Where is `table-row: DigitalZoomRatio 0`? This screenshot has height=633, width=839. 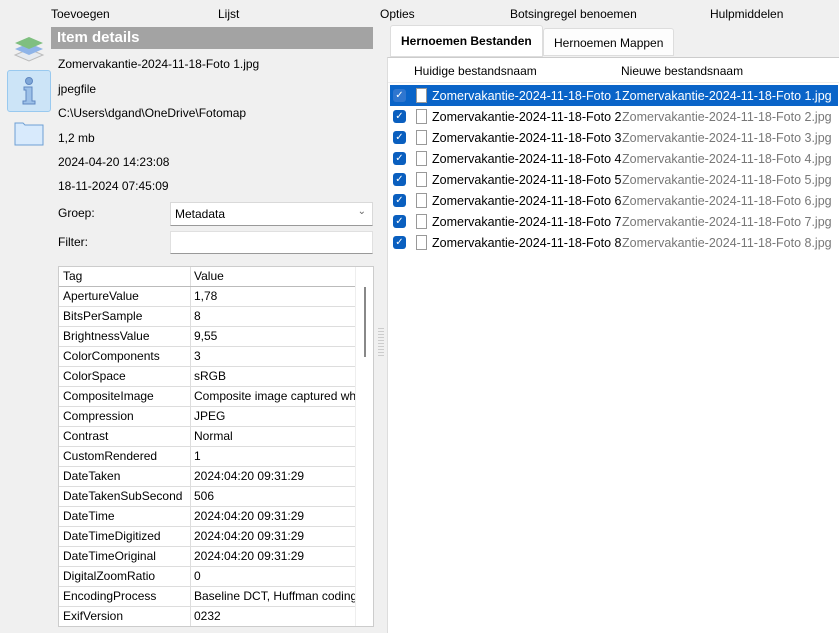 table-row: DigitalZoomRatio 0 is located at coordinates (216, 577).